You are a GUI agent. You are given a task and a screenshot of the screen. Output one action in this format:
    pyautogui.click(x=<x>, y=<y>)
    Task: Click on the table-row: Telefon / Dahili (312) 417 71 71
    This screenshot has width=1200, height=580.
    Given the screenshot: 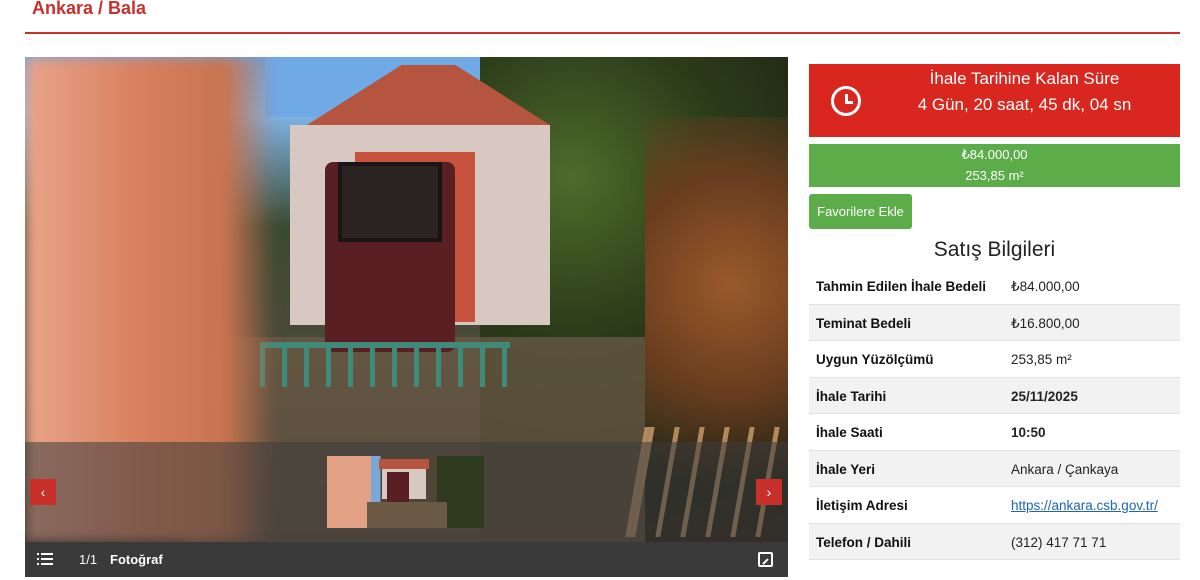 What is the action you would take?
    pyautogui.click(x=994, y=541)
    